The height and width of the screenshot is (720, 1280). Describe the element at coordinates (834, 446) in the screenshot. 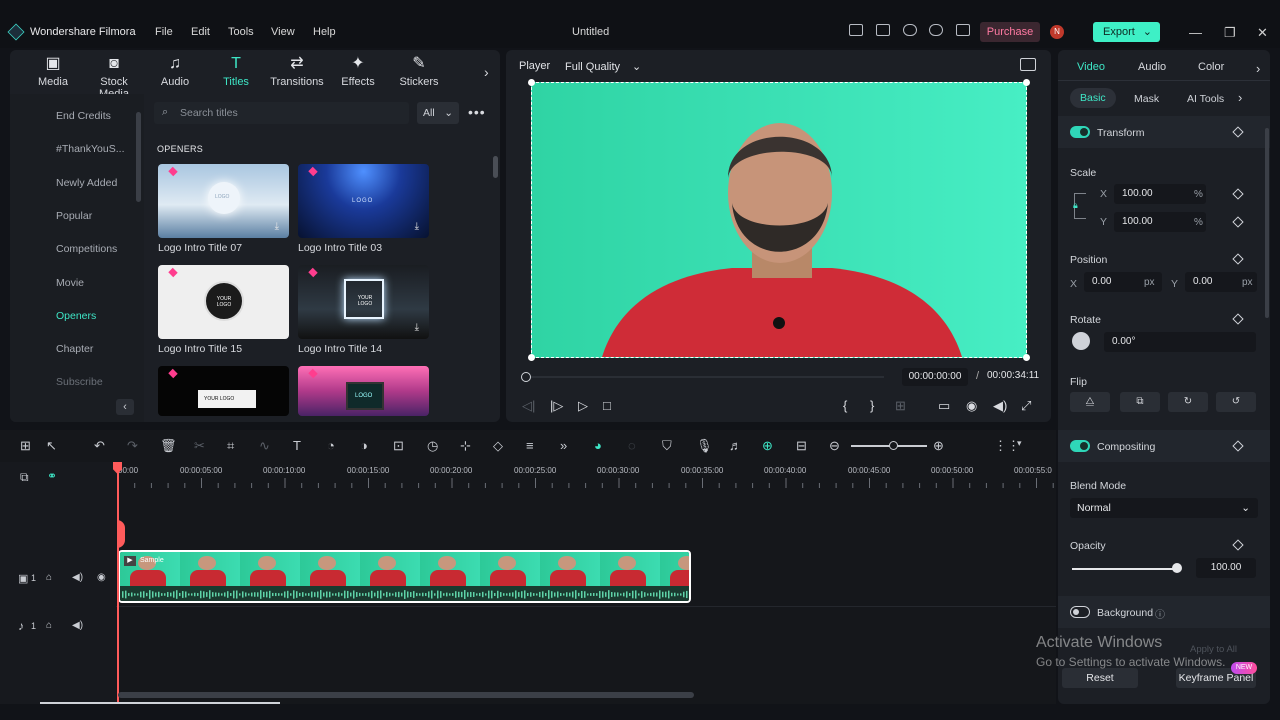

I see `zoom-out-icon: ⊖` at that location.